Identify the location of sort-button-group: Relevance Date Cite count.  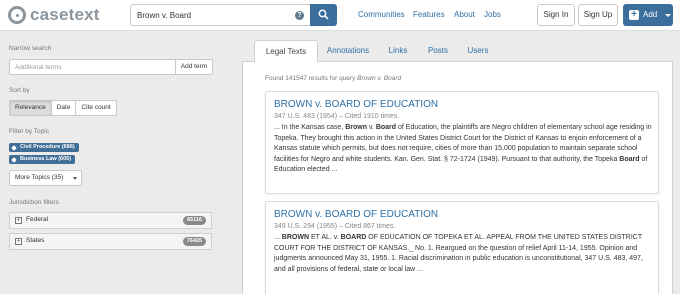
(63, 108).